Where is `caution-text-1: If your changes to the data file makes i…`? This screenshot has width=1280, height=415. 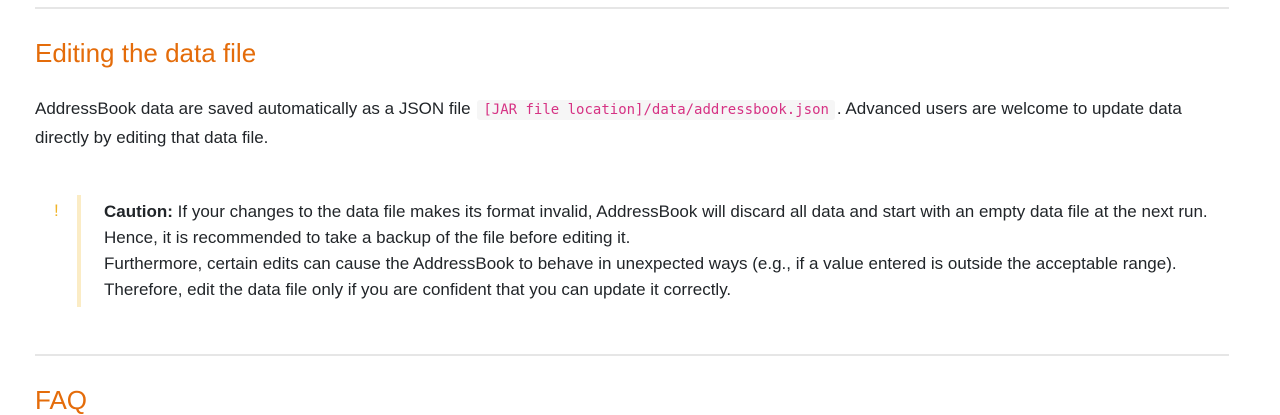
caution-text-1: If your changes to the data file makes i… is located at coordinates (656, 224).